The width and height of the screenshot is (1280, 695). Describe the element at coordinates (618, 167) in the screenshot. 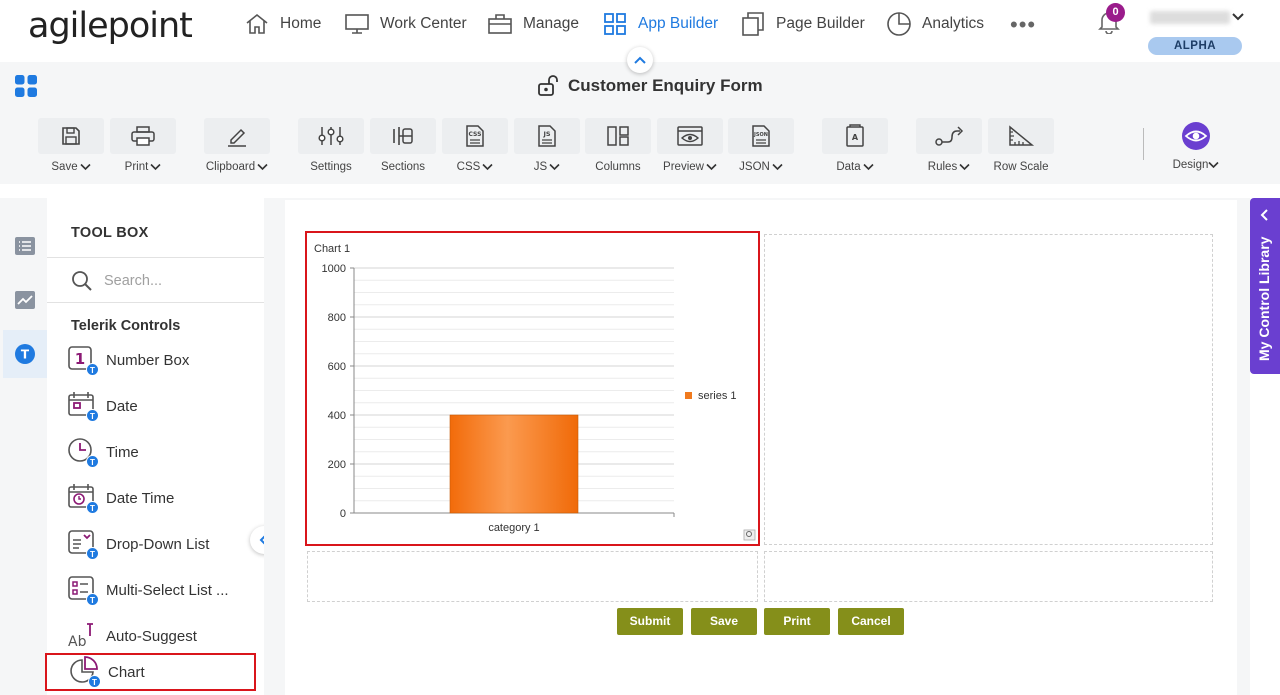

I see `columns-tool-label: Columns` at that location.